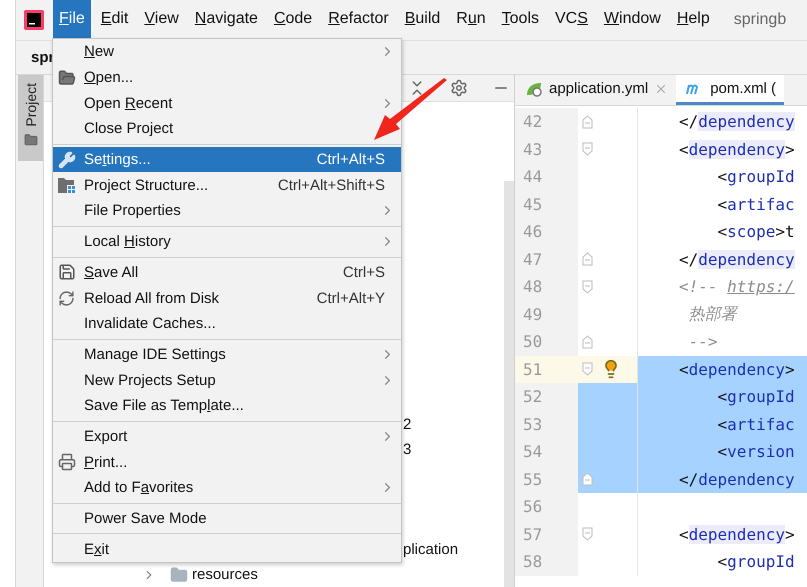 This screenshot has height=587, width=807. Describe the element at coordinates (760, 20) in the screenshot. I see `project-title: springb` at that location.